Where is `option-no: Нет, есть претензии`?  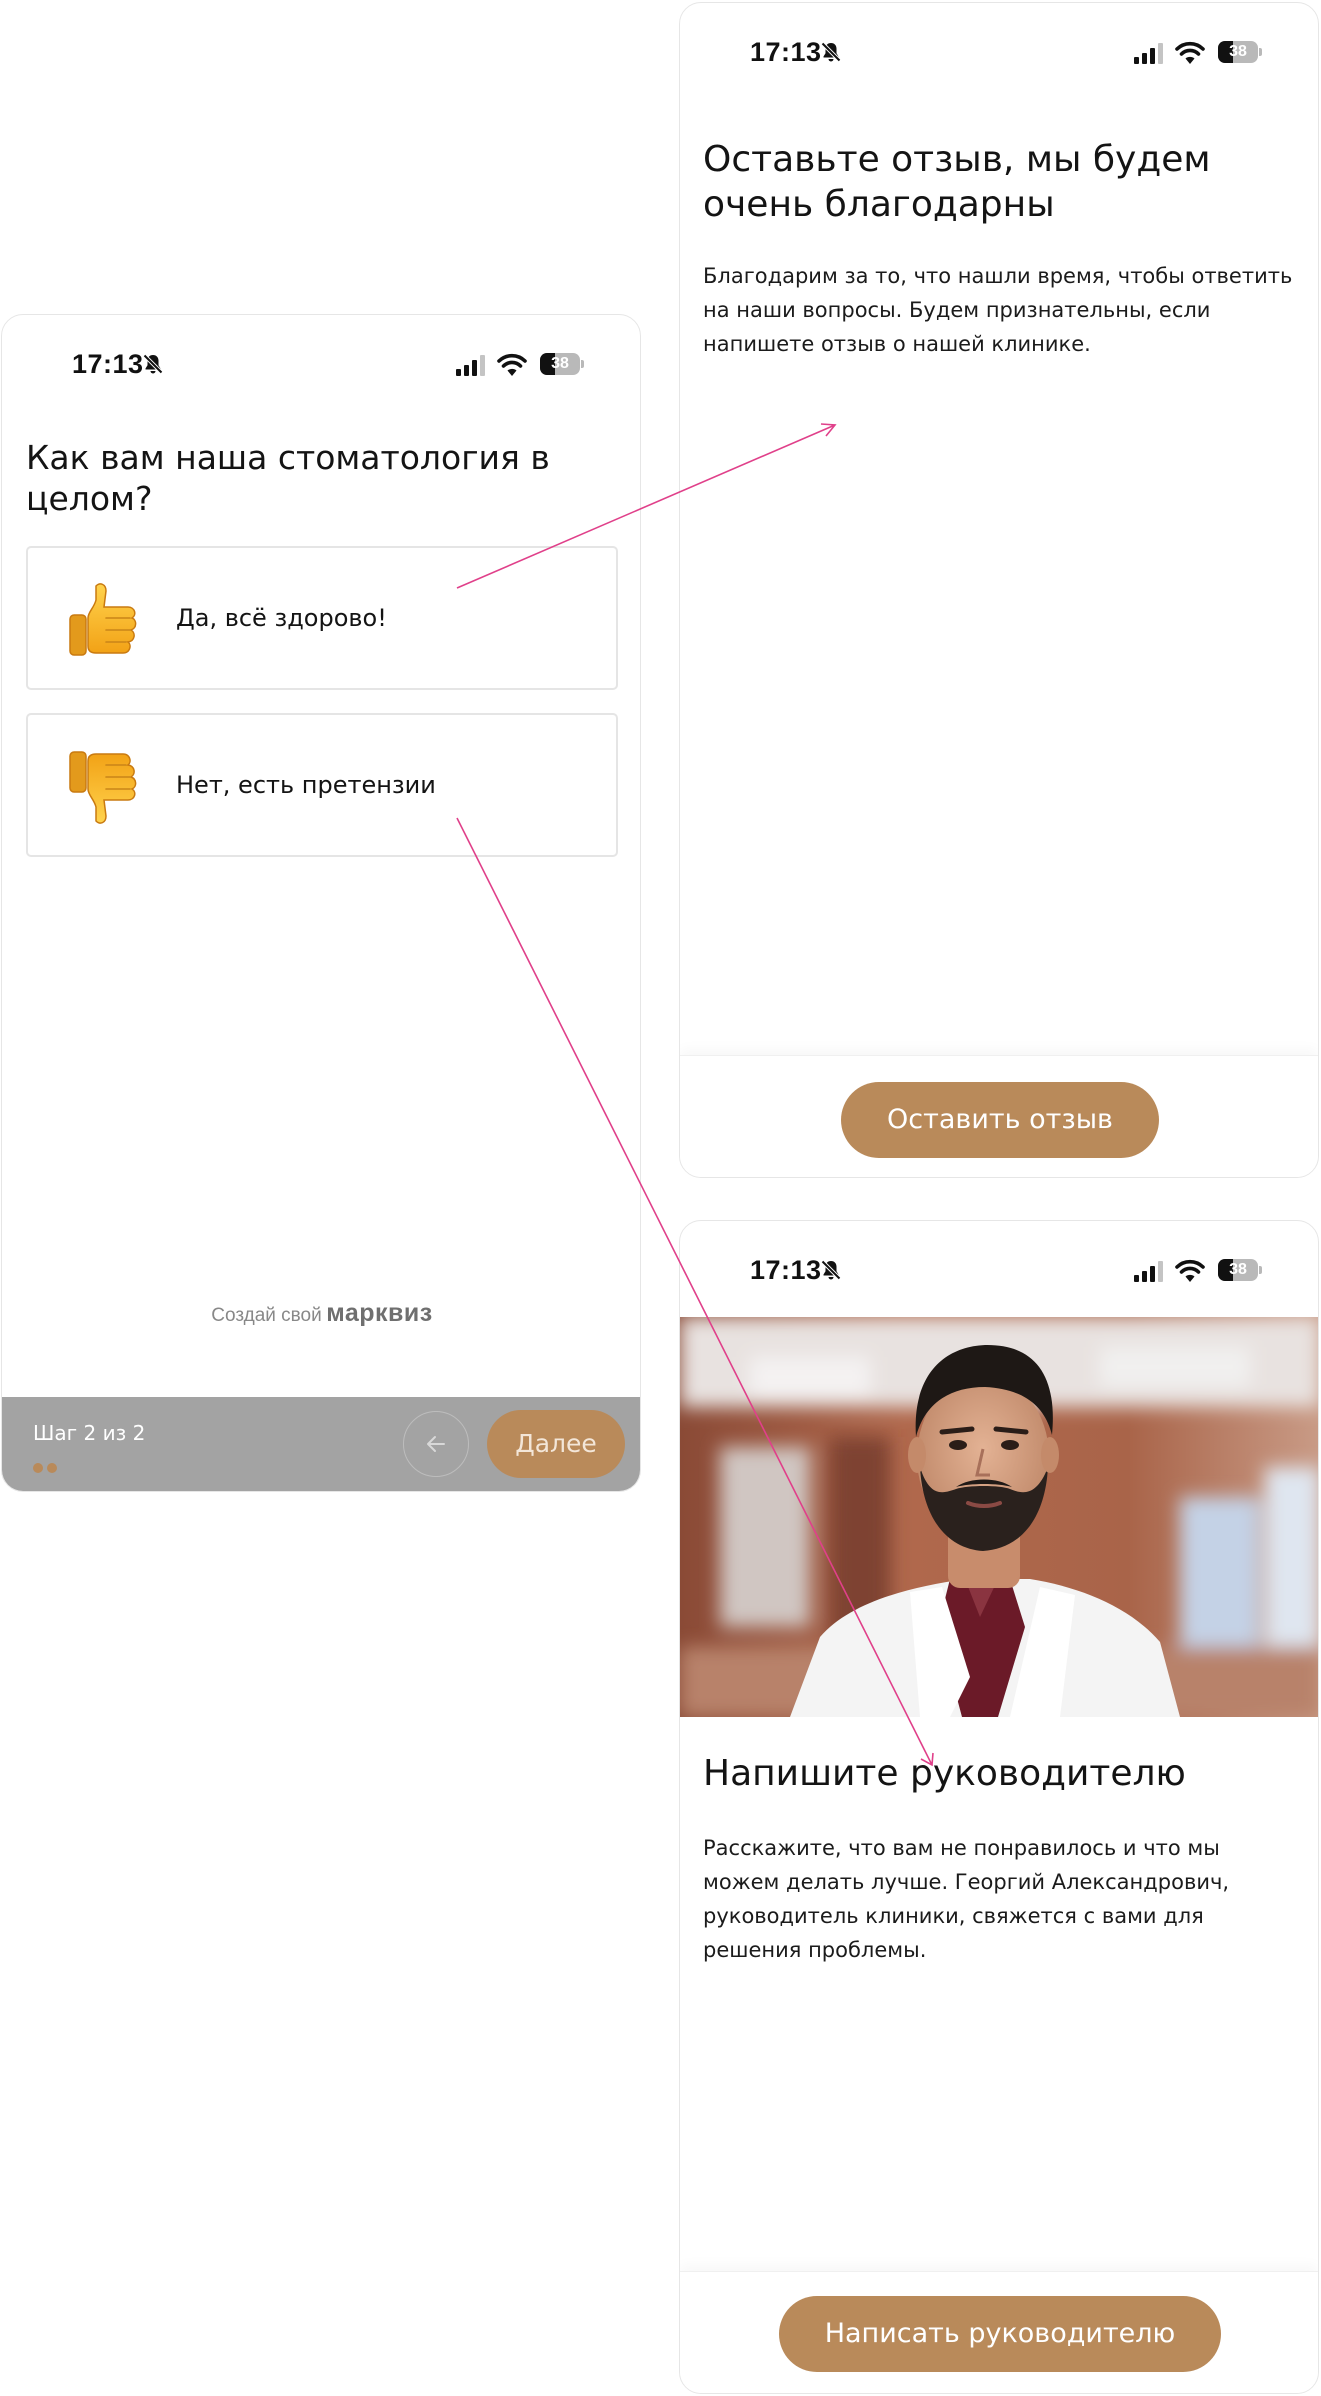
option-no: Нет, есть претензии is located at coordinates (322, 785).